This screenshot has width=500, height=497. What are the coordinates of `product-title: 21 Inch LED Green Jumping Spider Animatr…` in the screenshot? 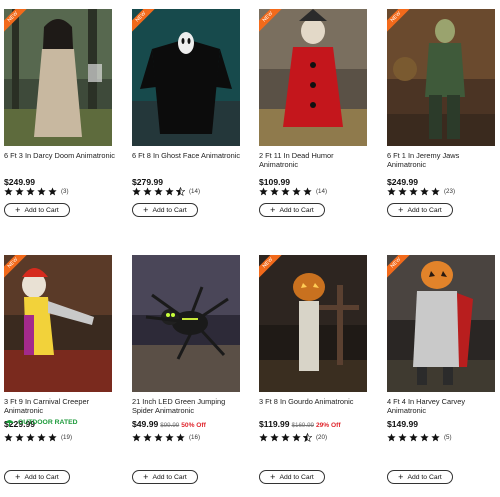 It's located at (188, 406).